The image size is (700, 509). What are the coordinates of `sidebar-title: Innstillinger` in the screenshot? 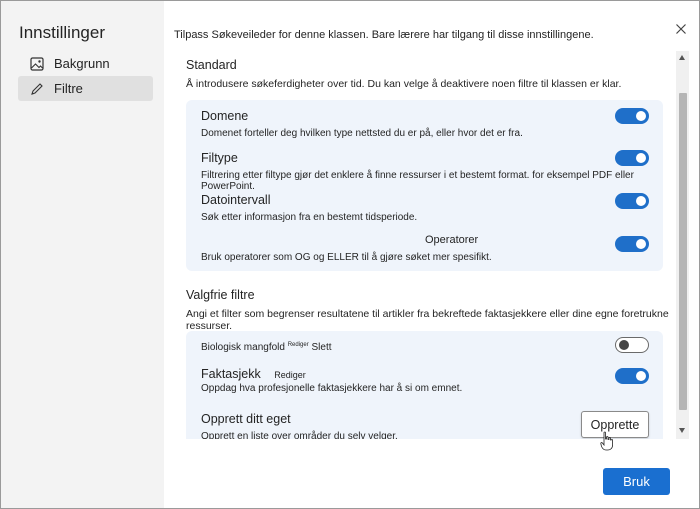 It's located at (62, 32).